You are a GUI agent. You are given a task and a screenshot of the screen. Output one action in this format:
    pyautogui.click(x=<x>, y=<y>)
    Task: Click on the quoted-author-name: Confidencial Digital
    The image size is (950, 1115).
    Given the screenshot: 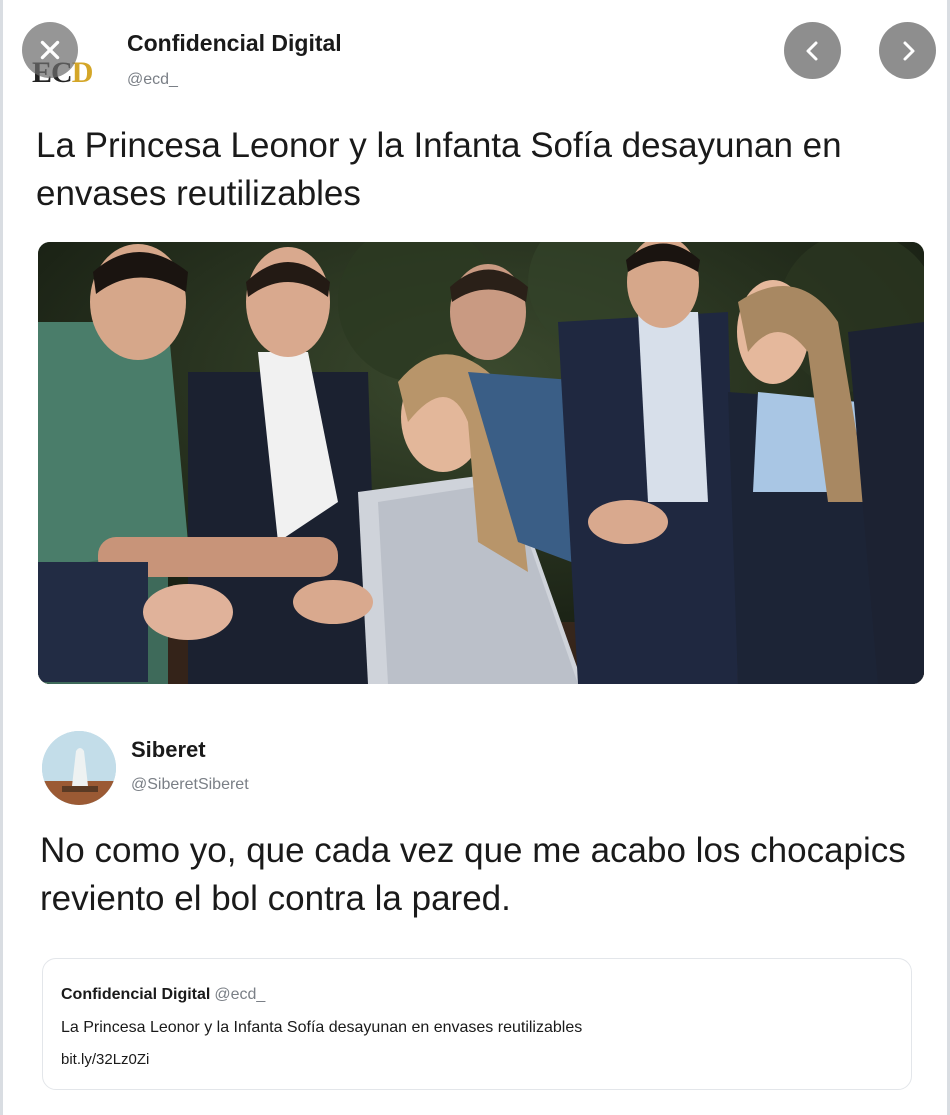 What is the action you would take?
    pyautogui.click(x=136, y=994)
    